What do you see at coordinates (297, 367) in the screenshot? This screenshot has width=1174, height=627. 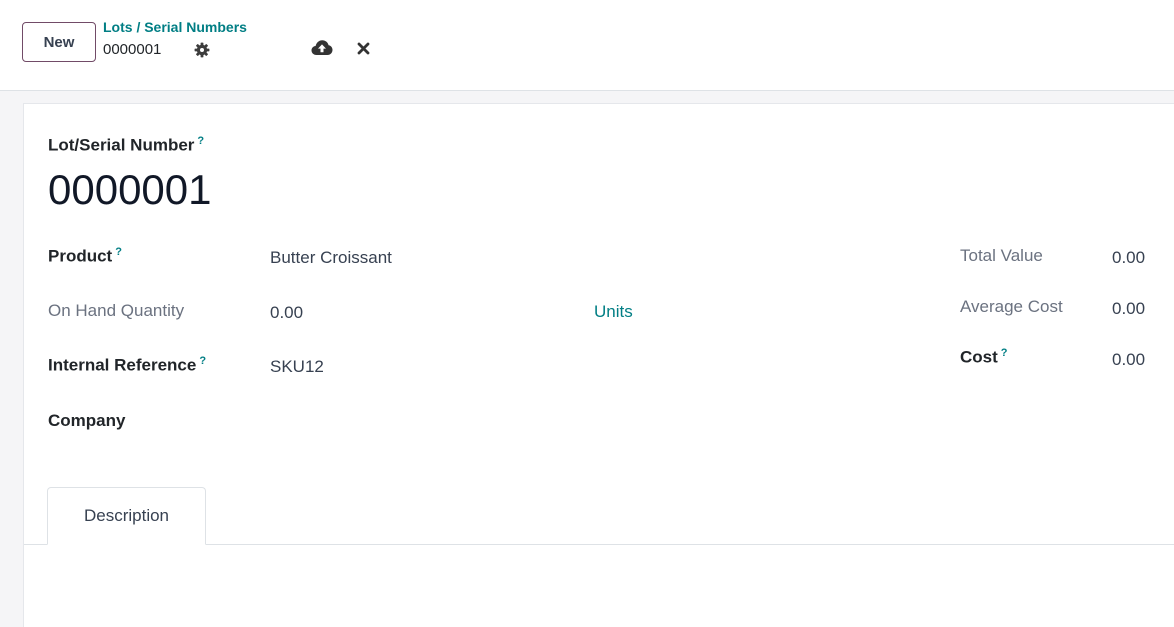 I see `internal-reference-field: SKU12` at bounding box center [297, 367].